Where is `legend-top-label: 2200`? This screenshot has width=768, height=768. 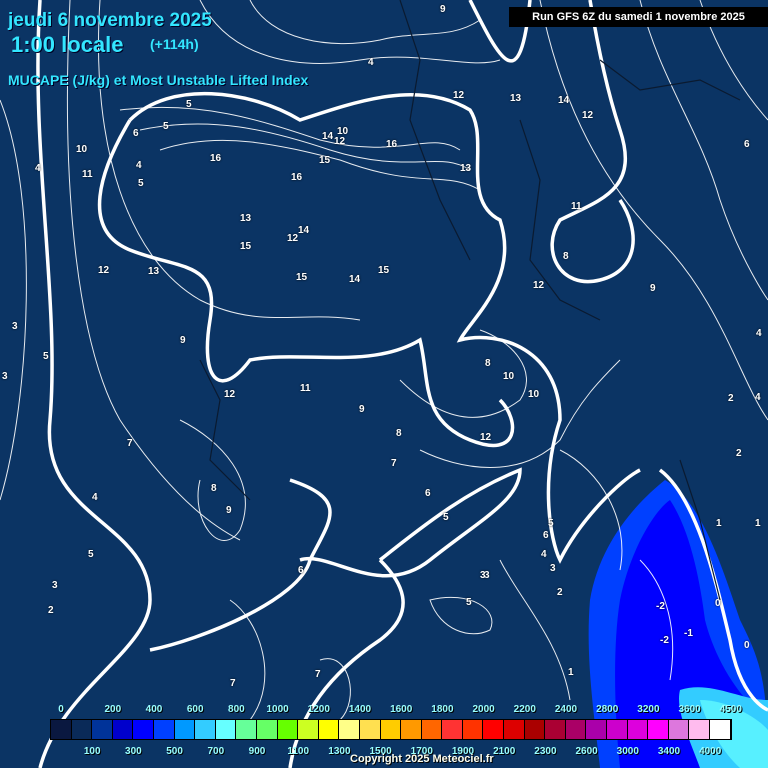
legend-top-label: 2200 is located at coordinates (524, 709).